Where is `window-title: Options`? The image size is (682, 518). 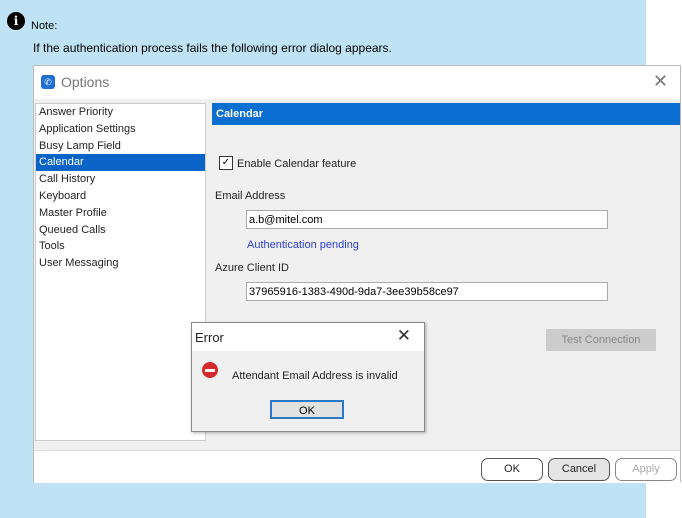 window-title: Options is located at coordinates (85, 82).